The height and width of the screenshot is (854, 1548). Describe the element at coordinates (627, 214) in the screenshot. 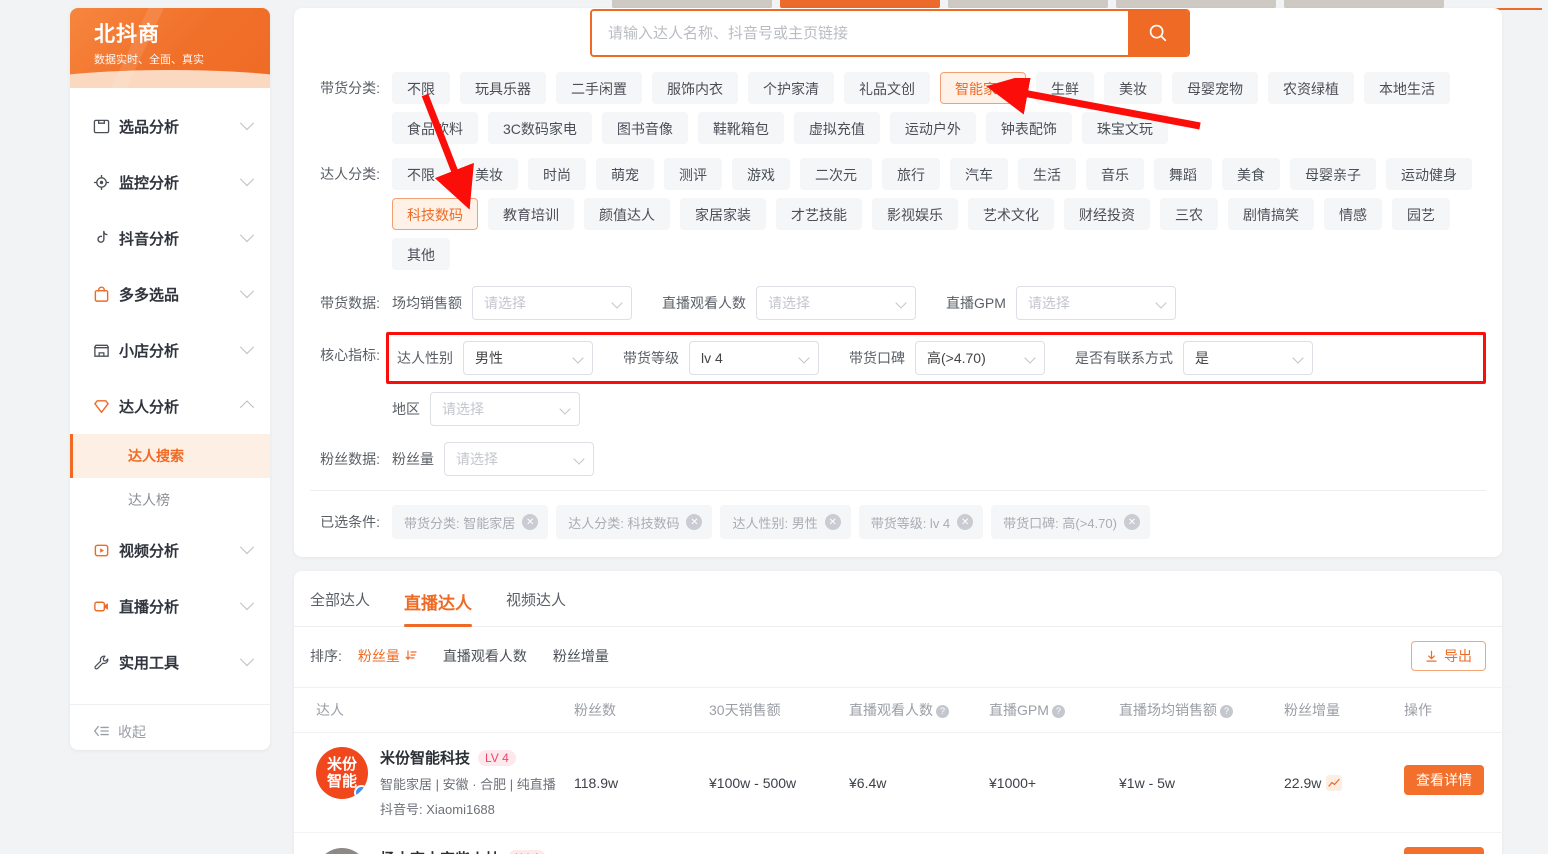

I see `talent-category-option: 颜值达人` at that location.